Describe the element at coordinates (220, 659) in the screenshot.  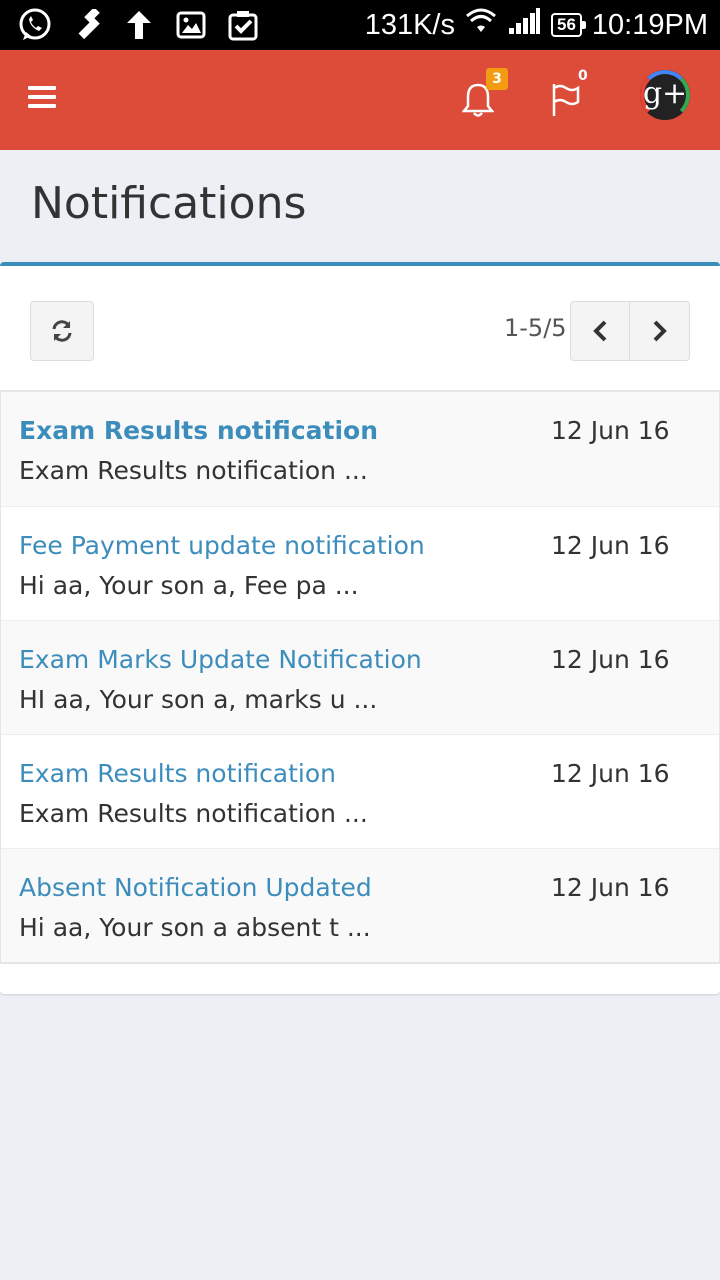
I see `notification-title: Exam Marks Update Notification` at that location.